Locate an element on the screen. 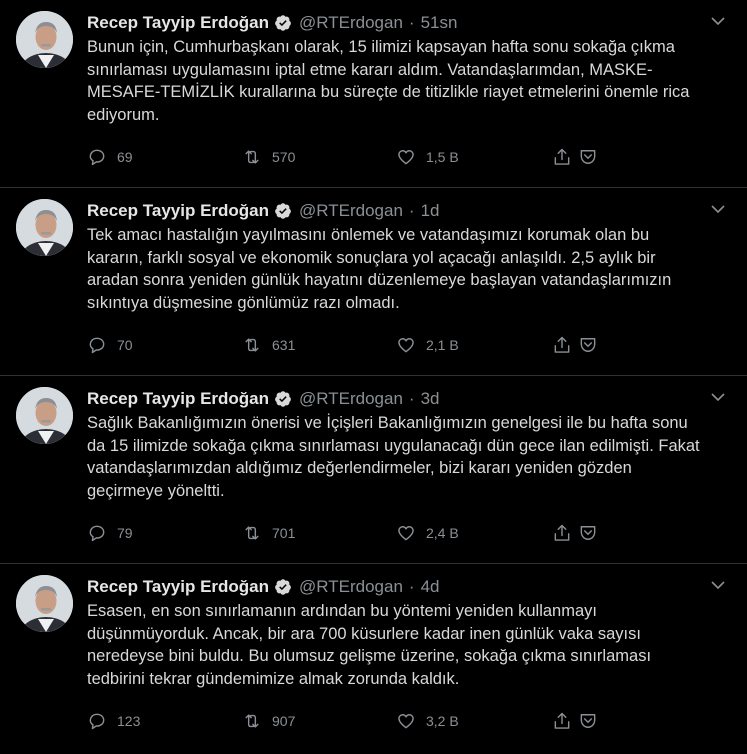  like-button: 3,2 B is located at coordinates (427, 721).